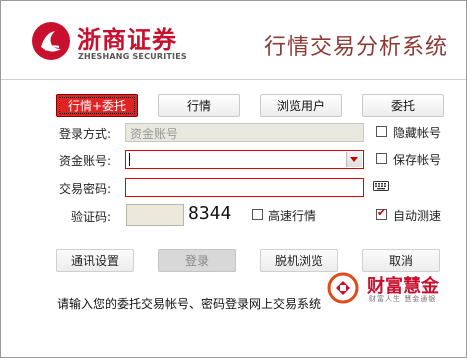 The height and width of the screenshot is (358, 467). What do you see at coordinates (244, 159) in the screenshot?
I see `account-input` at bounding box center [244, 159].